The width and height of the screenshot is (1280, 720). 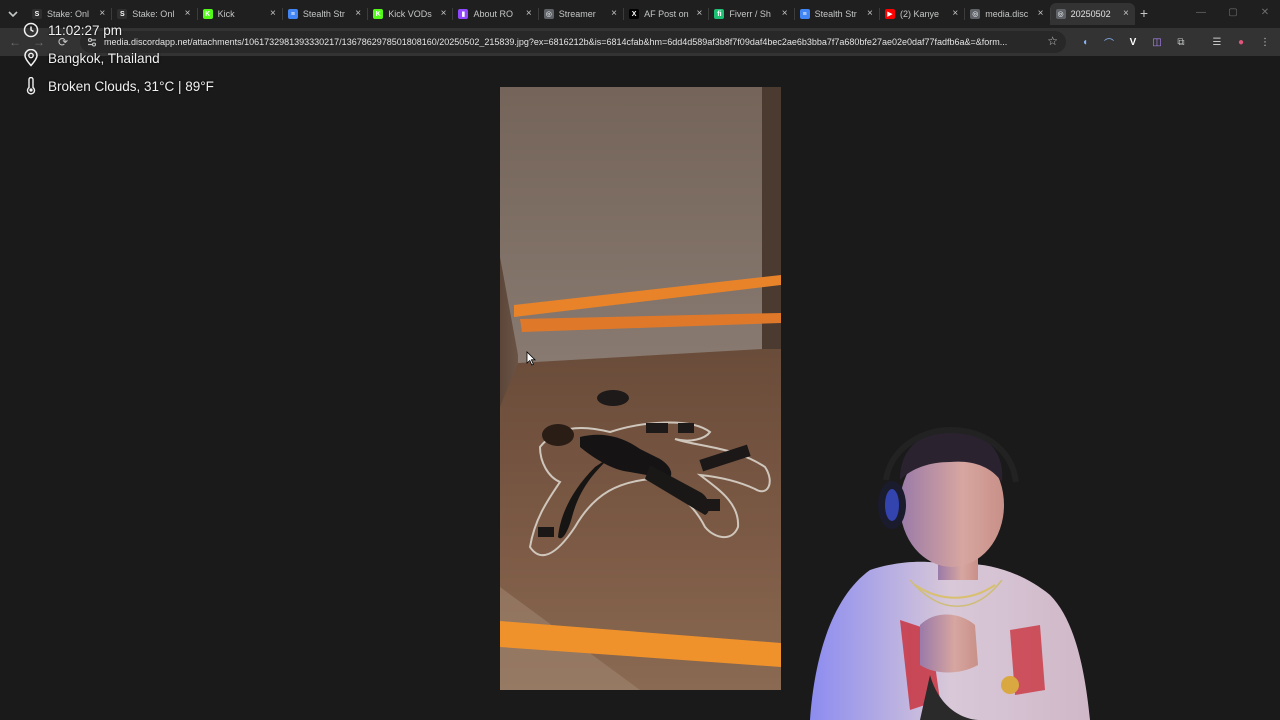 I want to click on browser-tab: X AF Post on ×, so click(x=665, y=14).